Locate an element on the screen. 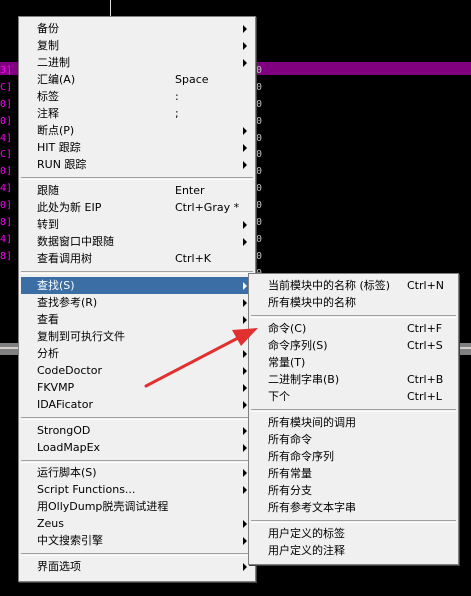 This screenshot has width=471, height=596. submenu-item-all-sequences: 所有命令序列 is located at coordinates (353, 456).